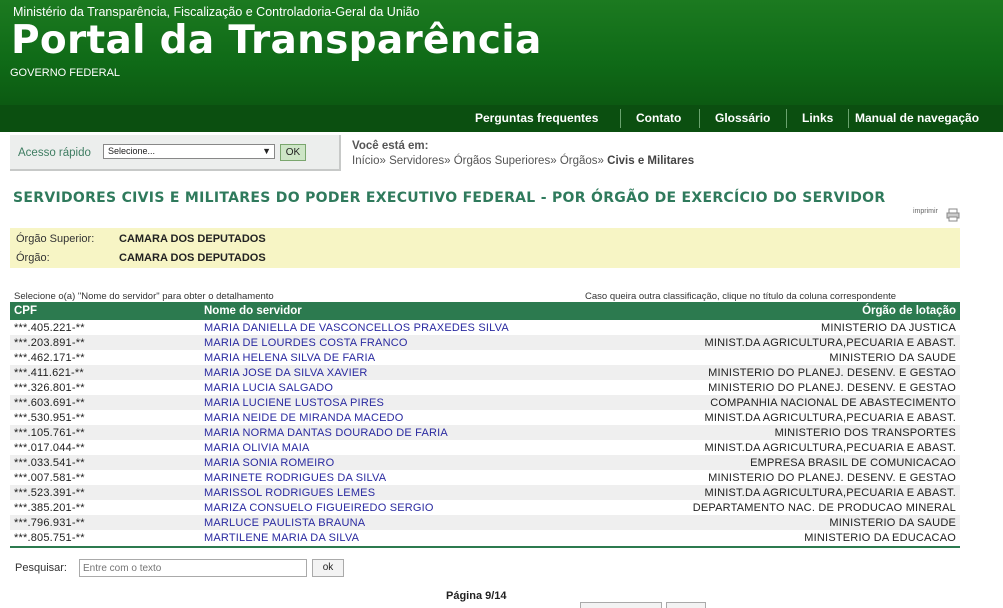  What do you see at coordinates (105, 311) in the screenshot?
I see `column-header-cpf: CPF` at bounding box center [105, 311].